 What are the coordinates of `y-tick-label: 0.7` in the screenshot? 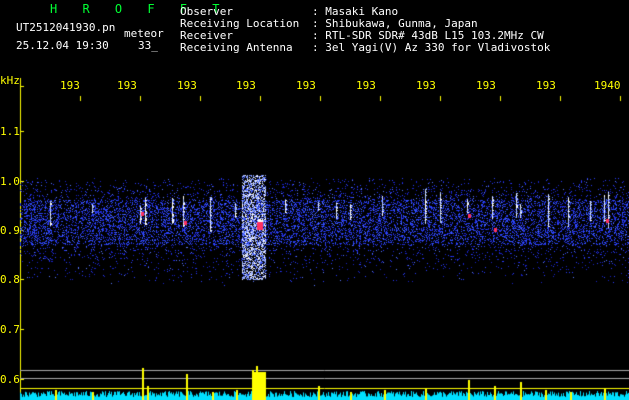 It's located at (10, 329).